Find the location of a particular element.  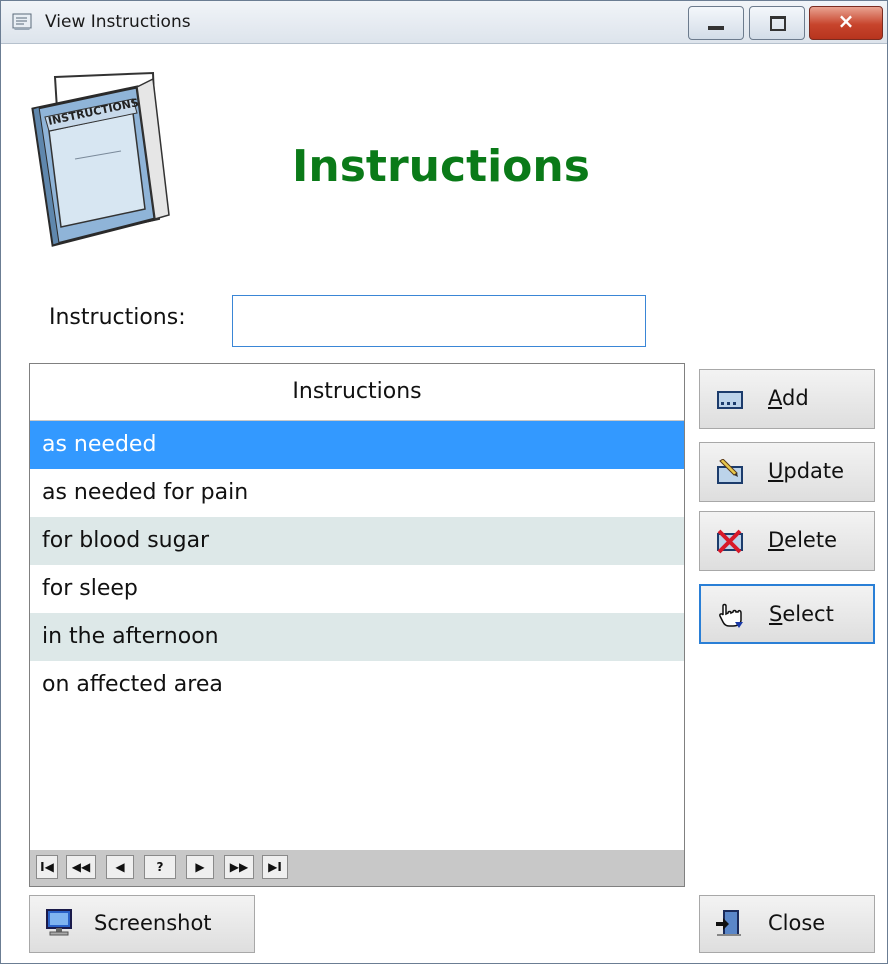

monitor-icon is located at coordinates (59, 922).